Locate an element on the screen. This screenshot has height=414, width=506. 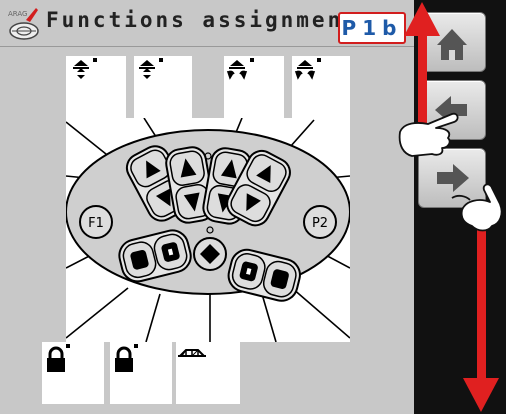
arag-logo-icon: ARAG is located at coordinates (23, 24).